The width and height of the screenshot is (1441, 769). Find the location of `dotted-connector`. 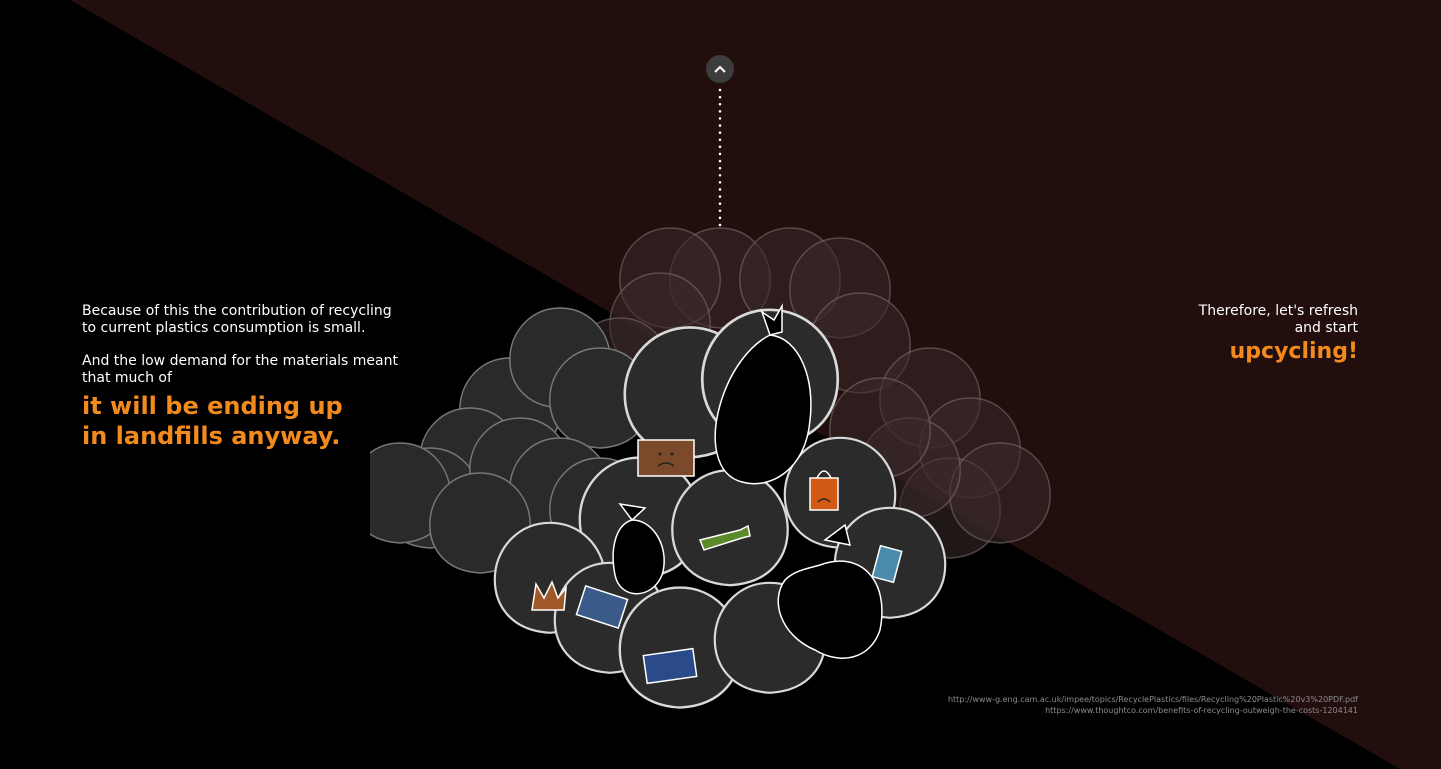

dotted-connector is located at coordinates (720, 159).